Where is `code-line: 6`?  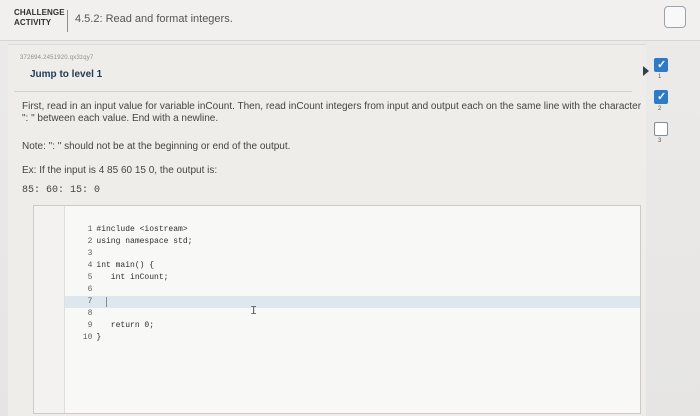 code-line: 6 is located at coordinates (69, 283).